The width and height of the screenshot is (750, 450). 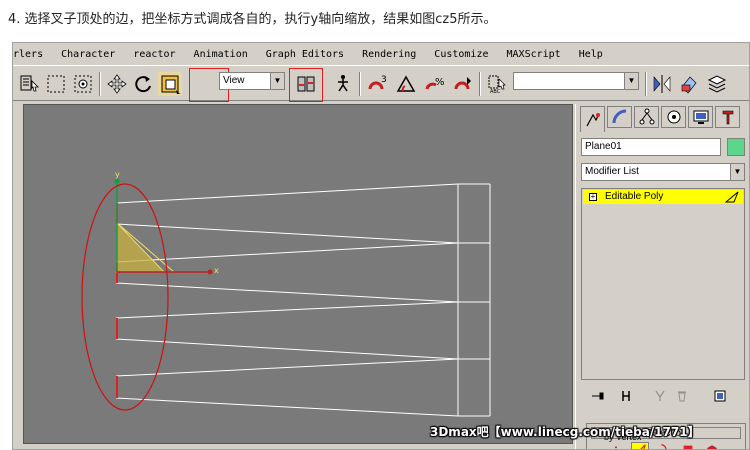 What do you see at coordinates (717, 84) in the screenshot?
I see `layer-manager-icon` at bounding box center [717, 84].